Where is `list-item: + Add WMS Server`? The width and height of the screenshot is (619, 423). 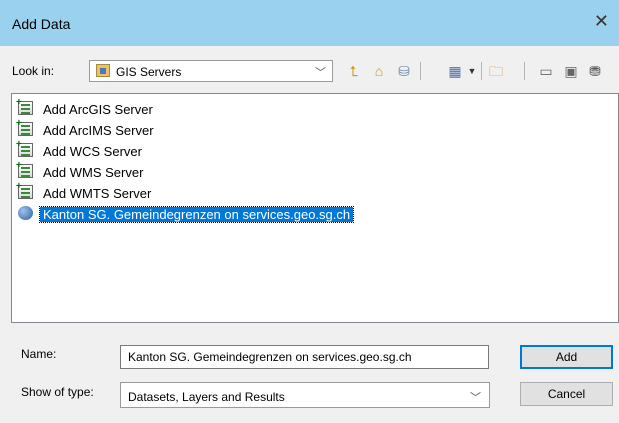 list-item: + Add WMS Server is located at coordinates (317, 171).